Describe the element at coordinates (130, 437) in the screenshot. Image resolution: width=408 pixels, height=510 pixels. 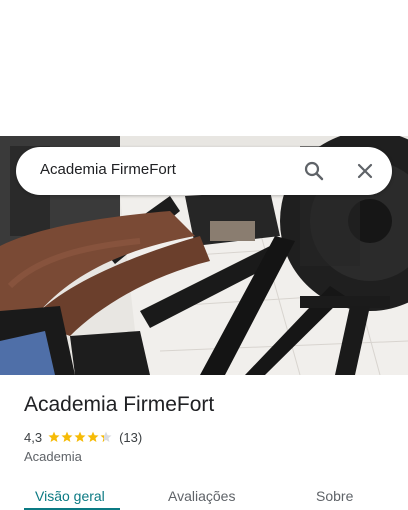
I see `reviews-count: (13)` at that location.